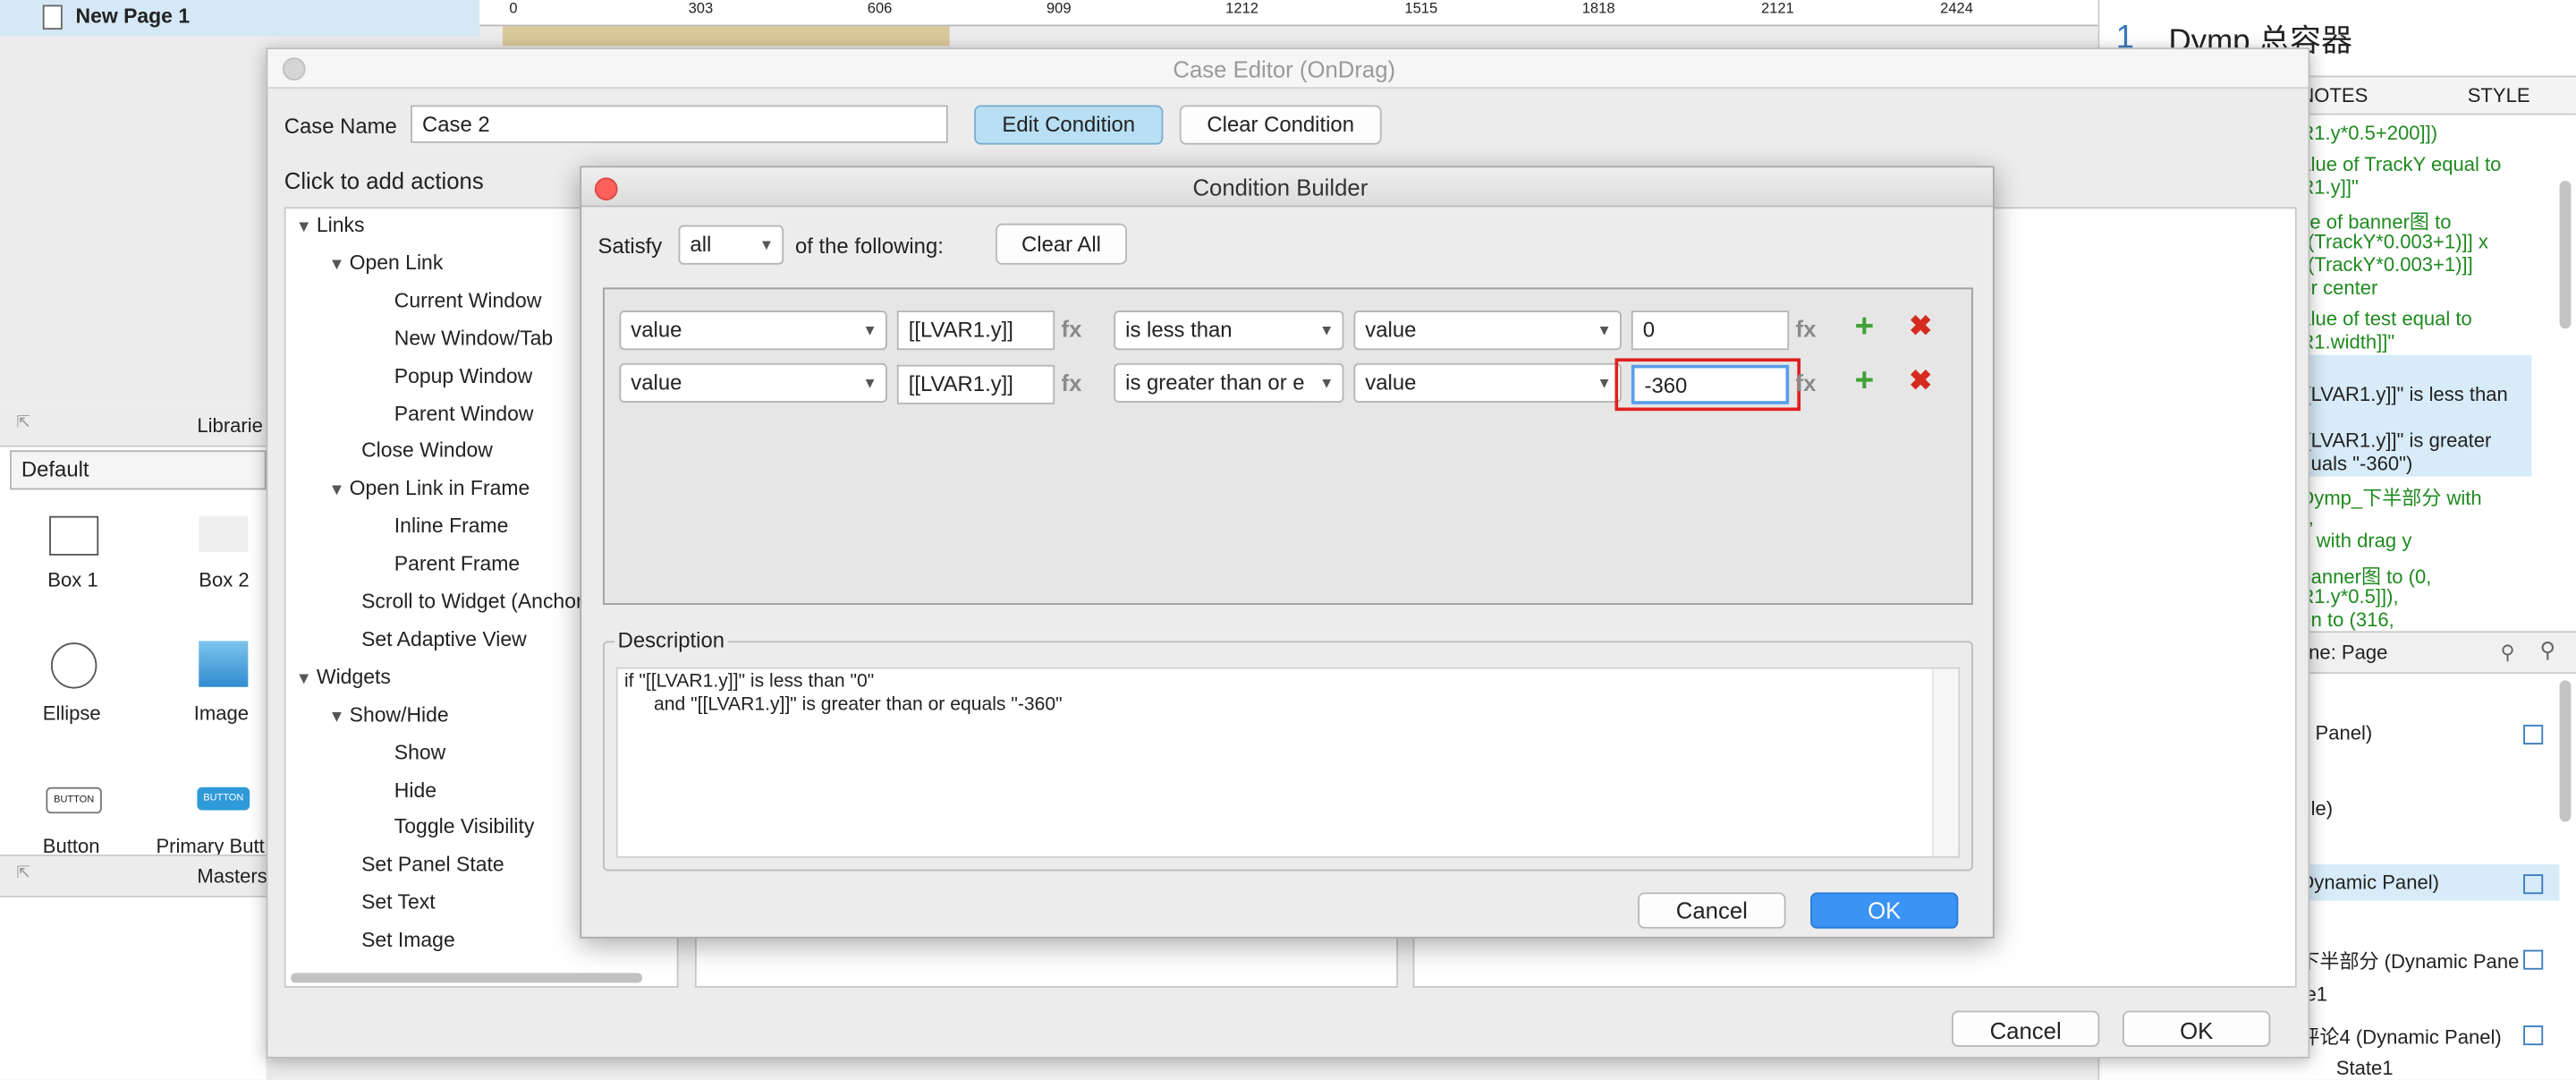 The image size is (2576, 1080). Describe the element at coordinates (1061, 244) in the screenshot. I see `clear-all-button: Clear All` at that location.